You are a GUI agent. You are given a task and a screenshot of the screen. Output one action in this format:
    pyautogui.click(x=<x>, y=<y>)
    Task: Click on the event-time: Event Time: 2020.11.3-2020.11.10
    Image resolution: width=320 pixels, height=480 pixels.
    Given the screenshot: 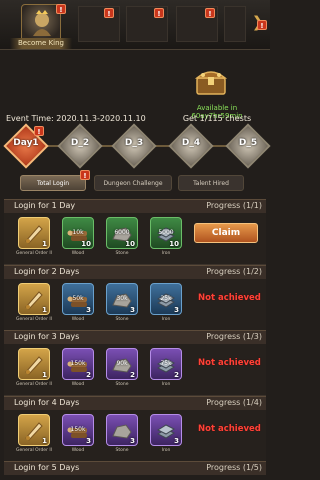 What is the action you would take?
    pyautogui.click(x=76, y=118)
    